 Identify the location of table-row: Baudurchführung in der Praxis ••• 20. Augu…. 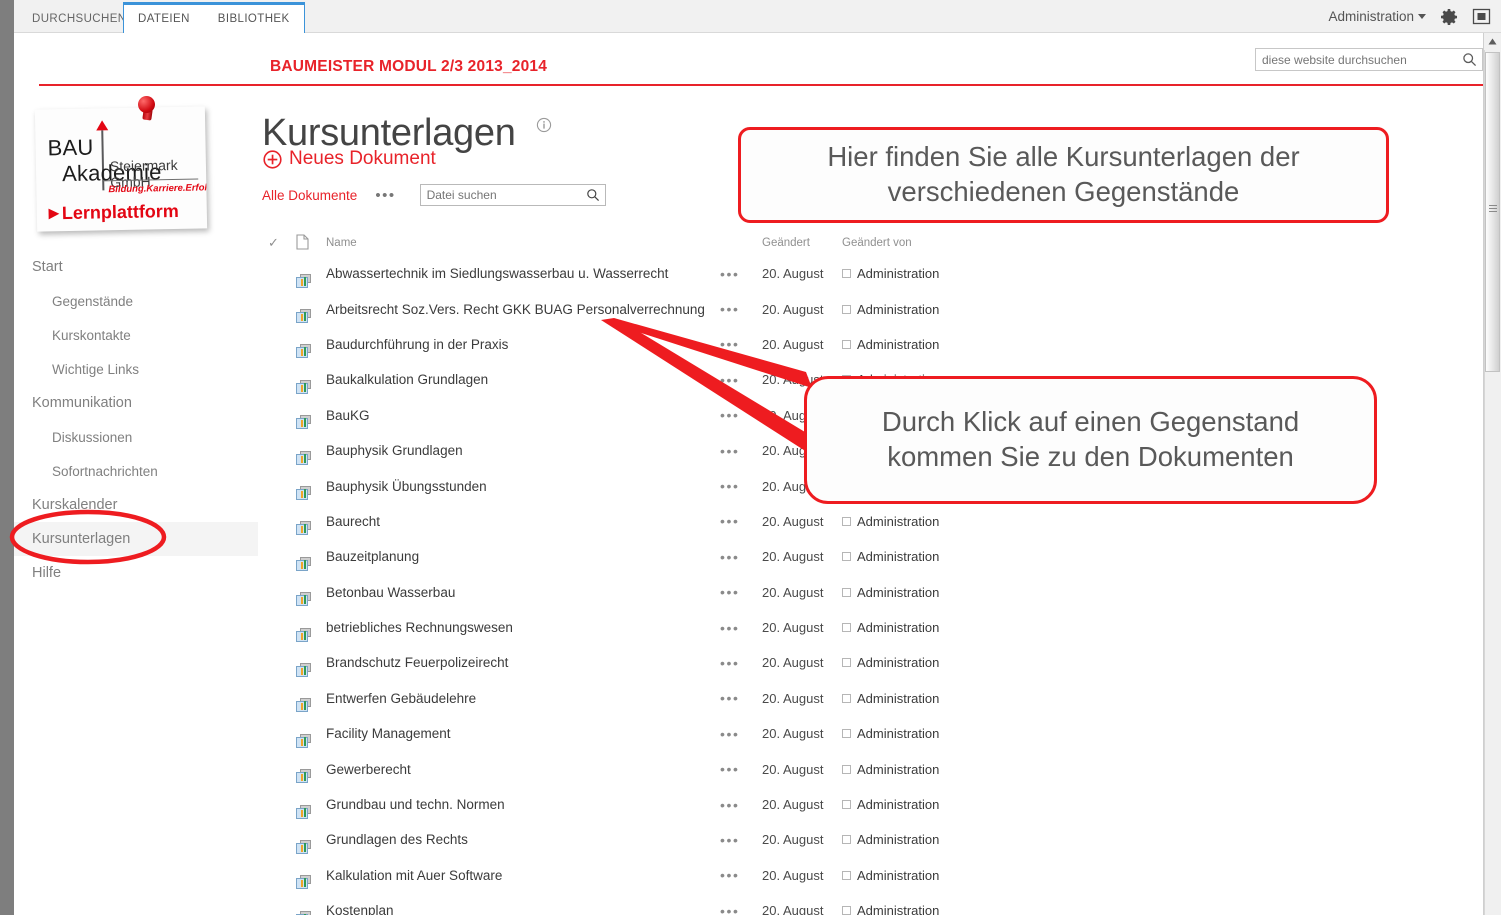
(612, 344).